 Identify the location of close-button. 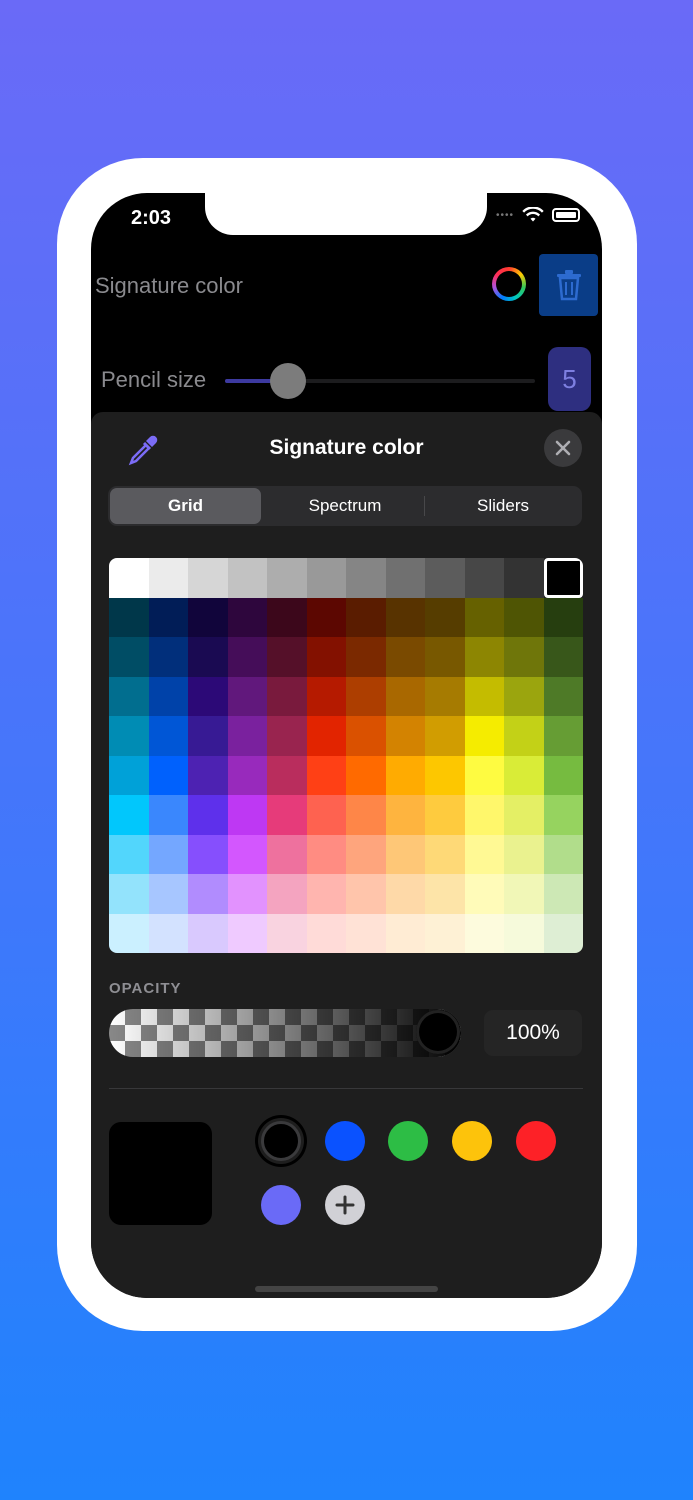
(563, 448).